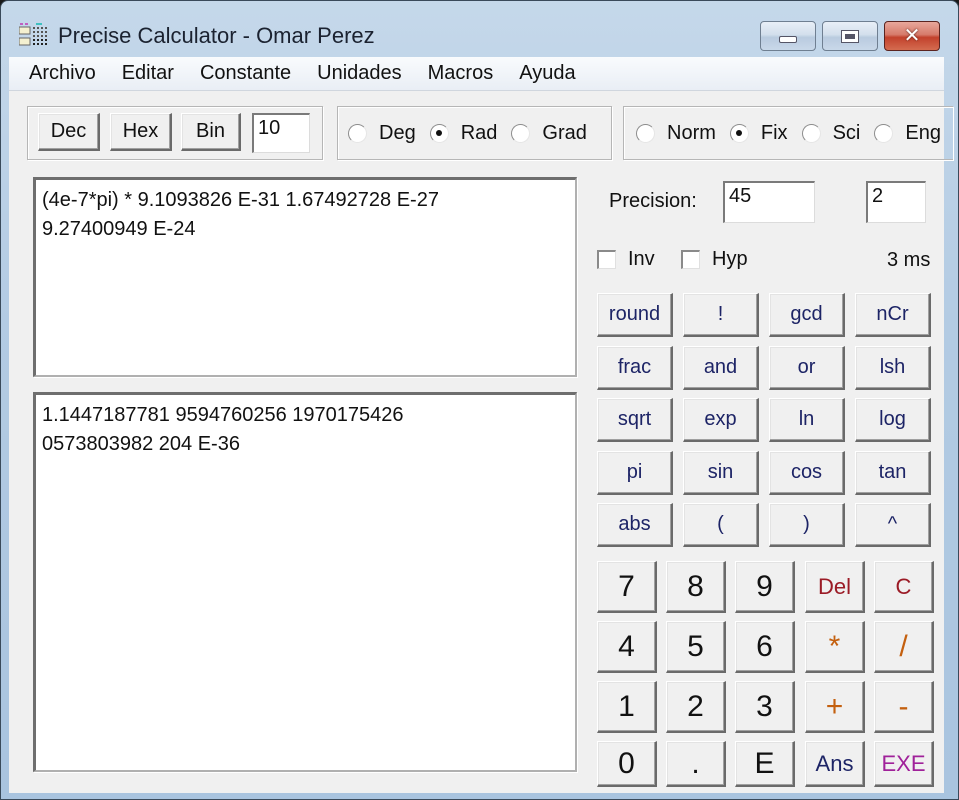 Image resolution: width=959 pixels, height=800 pixels. I want to click on radio-label: Sci, so click(846, 132).